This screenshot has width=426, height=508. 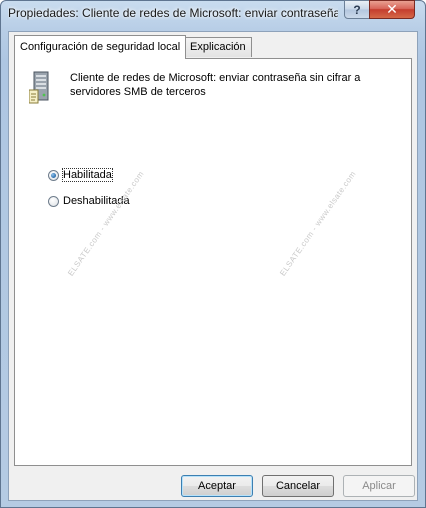 What do you see at coordinates (357, 9) in the screenshot?
I see `help-button: ?` at bounding box center [357, 9].